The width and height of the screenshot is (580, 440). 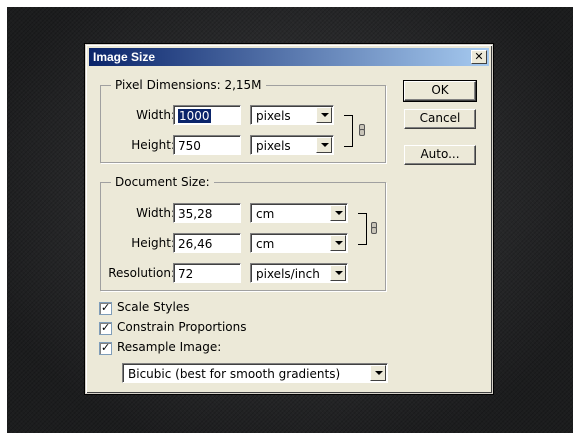 I want to click on pixel-width-label: Width:, so click(x=155, y=115).